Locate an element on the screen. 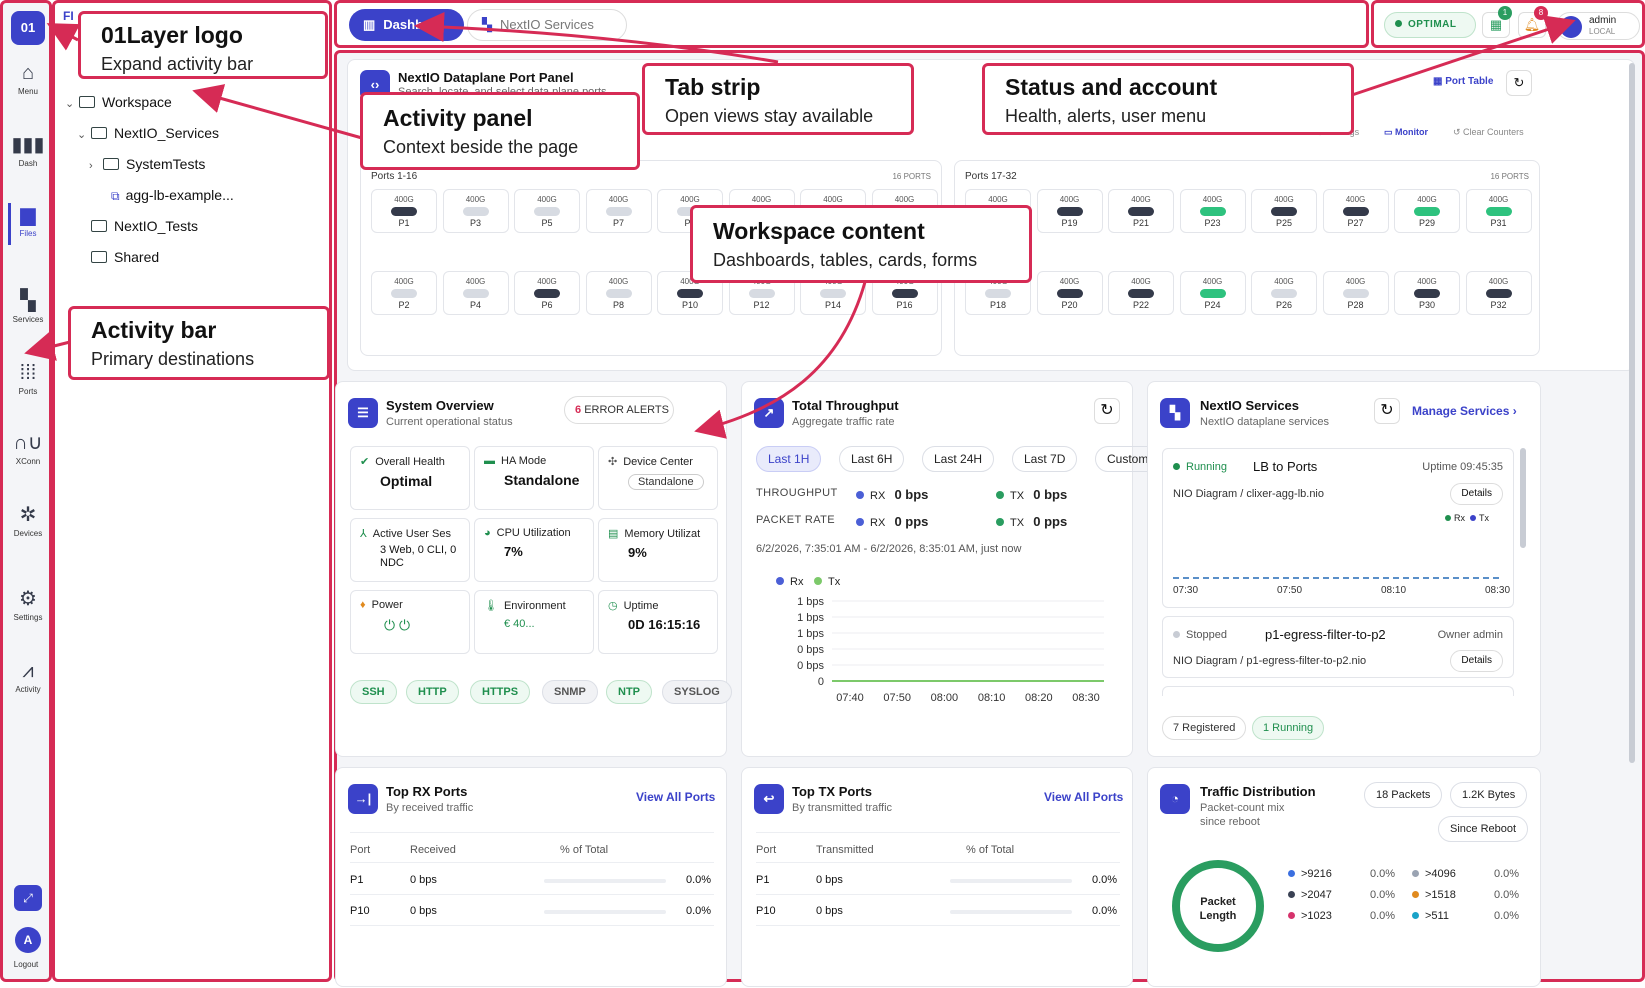  pulse-icon: ⩘ is located at coordinates (28, 671).